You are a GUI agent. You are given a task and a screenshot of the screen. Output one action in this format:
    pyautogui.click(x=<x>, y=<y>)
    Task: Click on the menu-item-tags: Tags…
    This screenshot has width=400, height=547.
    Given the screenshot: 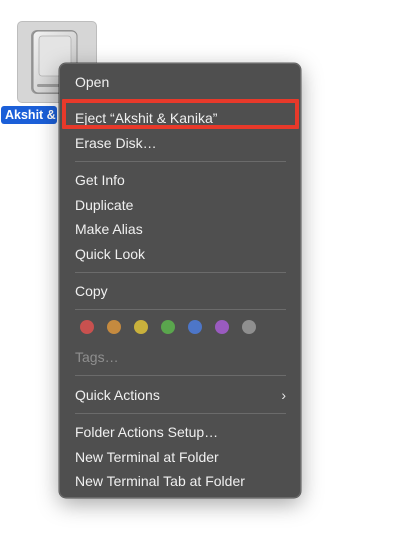 What is the action you would take?
    pyautogui.click(x=180, y=357)
    